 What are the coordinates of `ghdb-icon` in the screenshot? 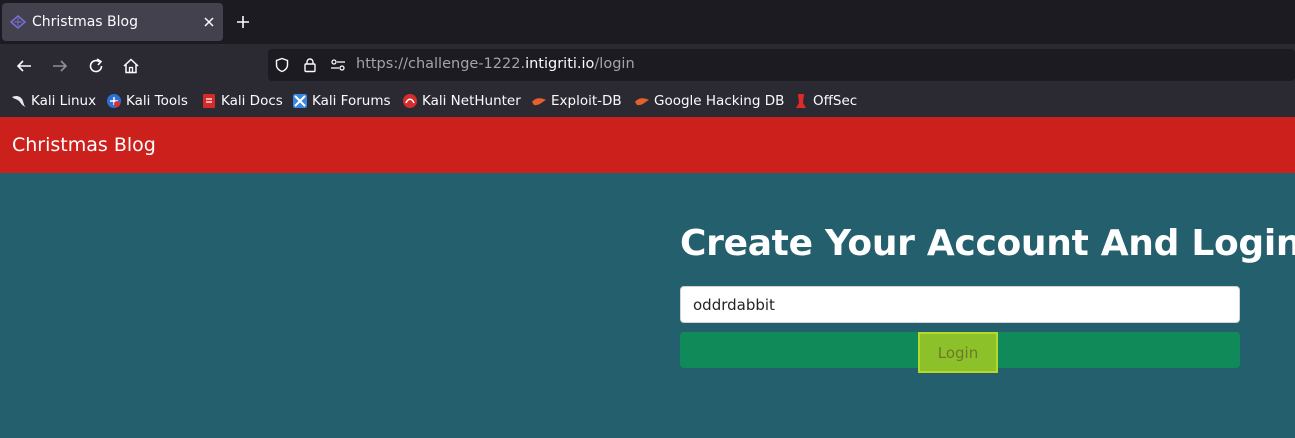 It's located at (642, 102).